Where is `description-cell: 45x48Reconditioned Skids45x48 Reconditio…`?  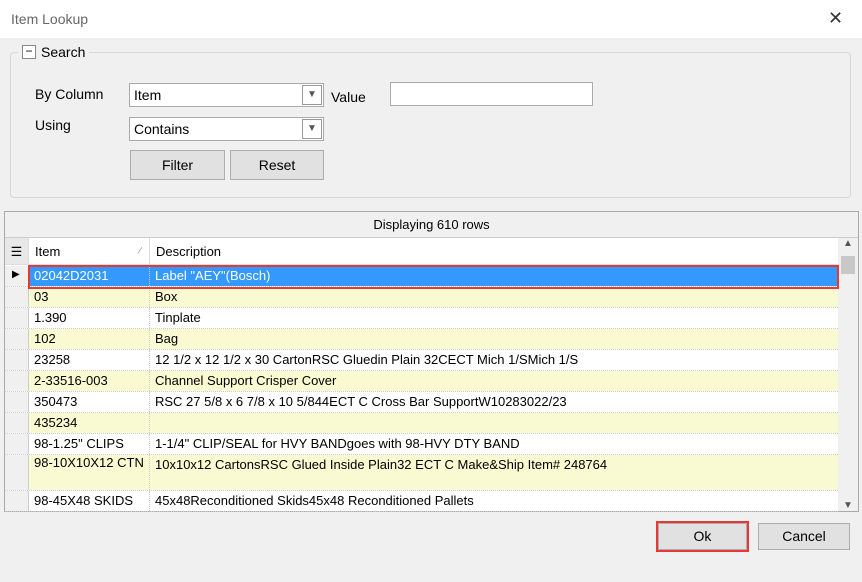 description-cell: 45x48Reconditioned Skids45x48 Reconditio… is located at coordinates (314, 500).